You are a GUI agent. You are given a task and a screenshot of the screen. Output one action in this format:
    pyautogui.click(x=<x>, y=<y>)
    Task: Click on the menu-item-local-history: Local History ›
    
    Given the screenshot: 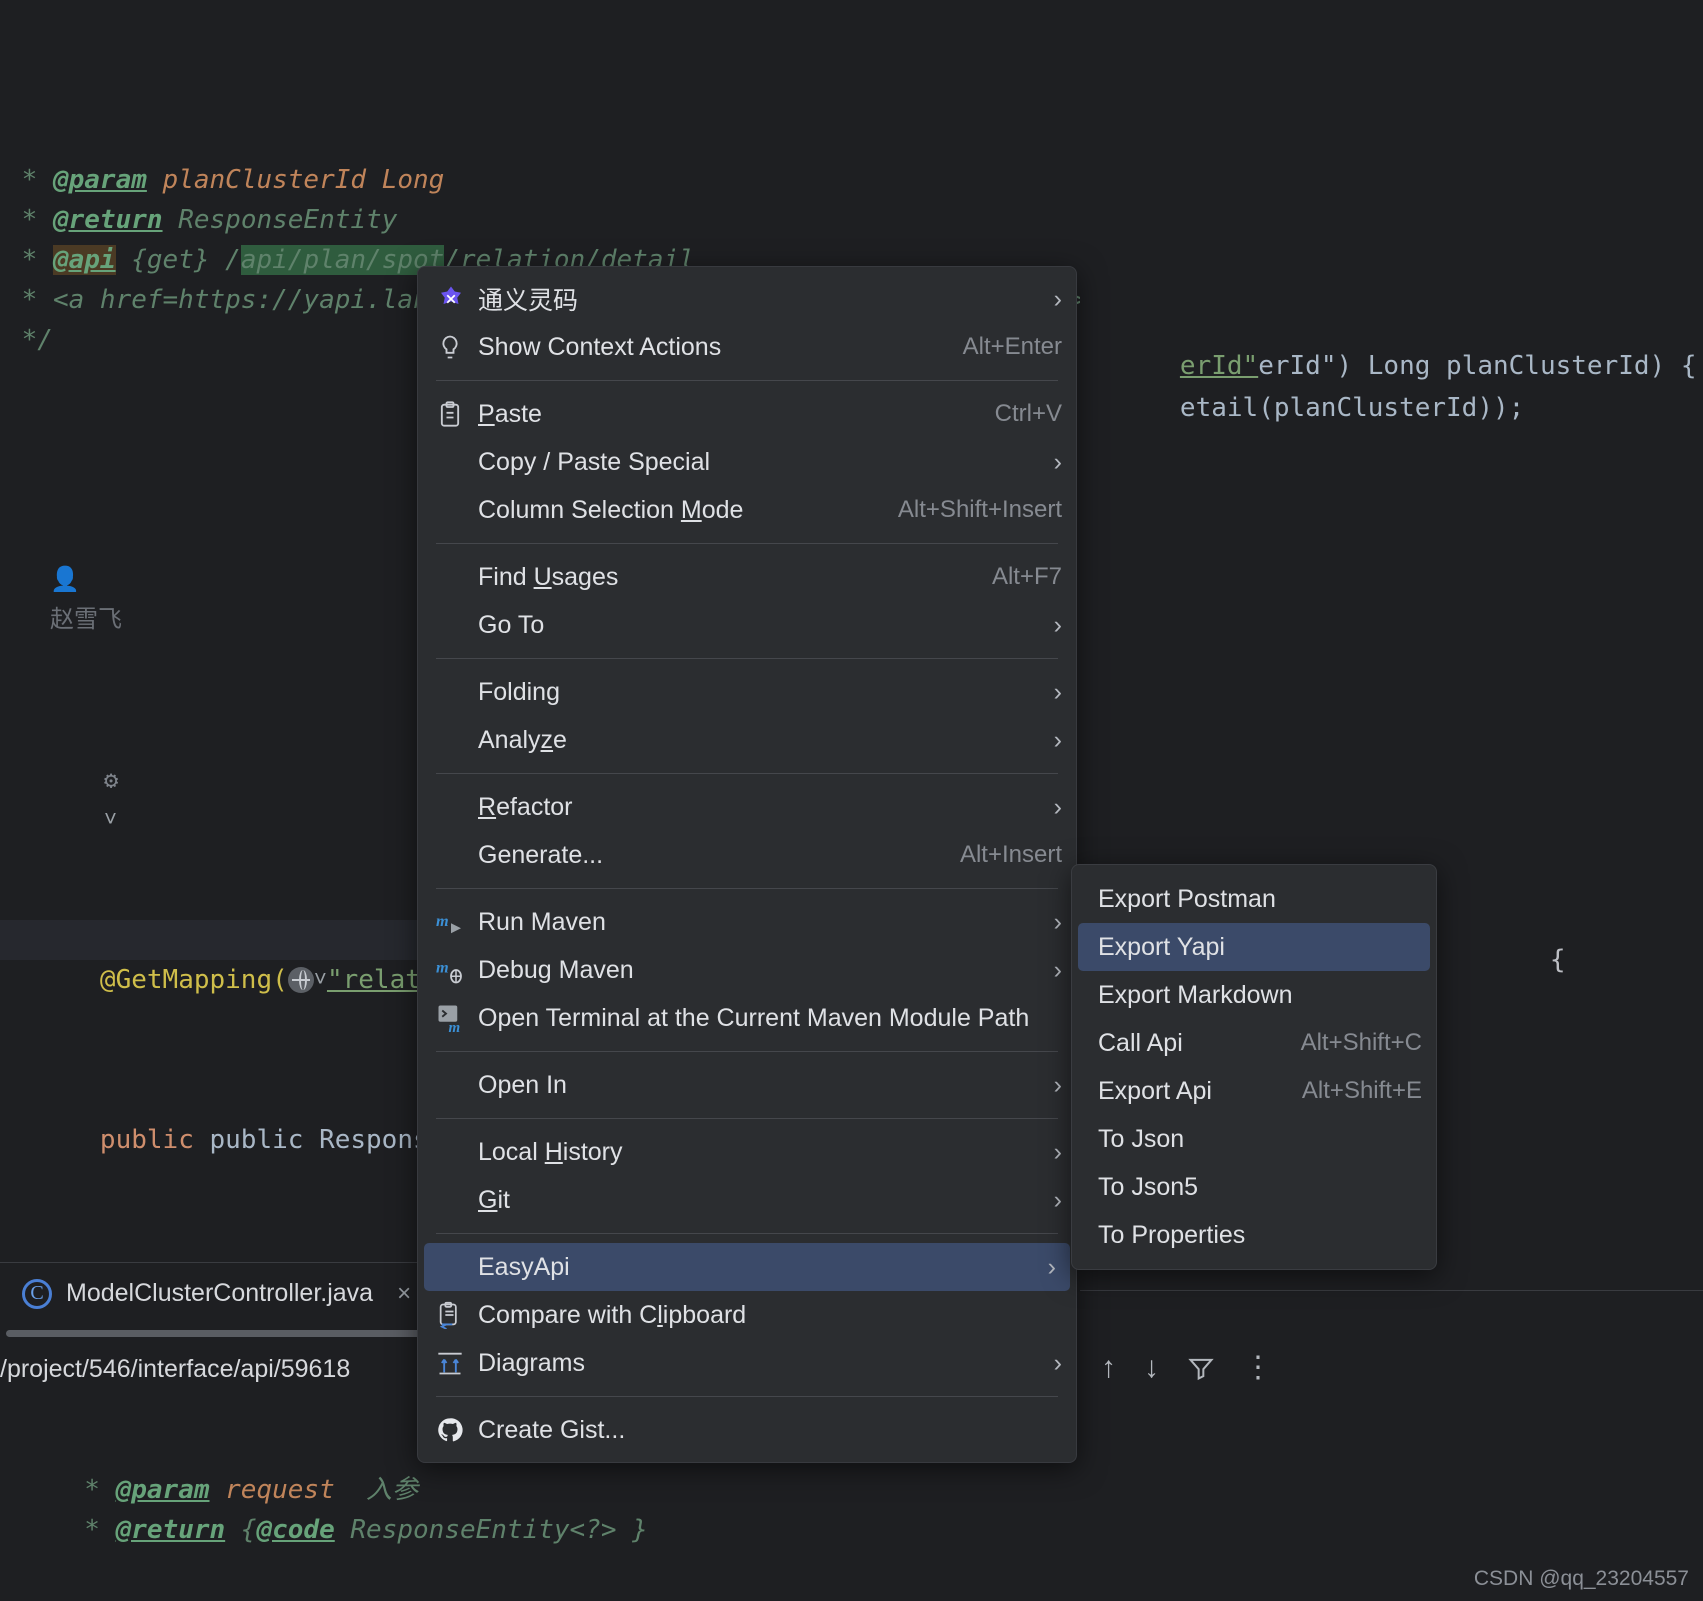 What is the action you would take?
    pyautogui.click(x=747, y=1152)
    